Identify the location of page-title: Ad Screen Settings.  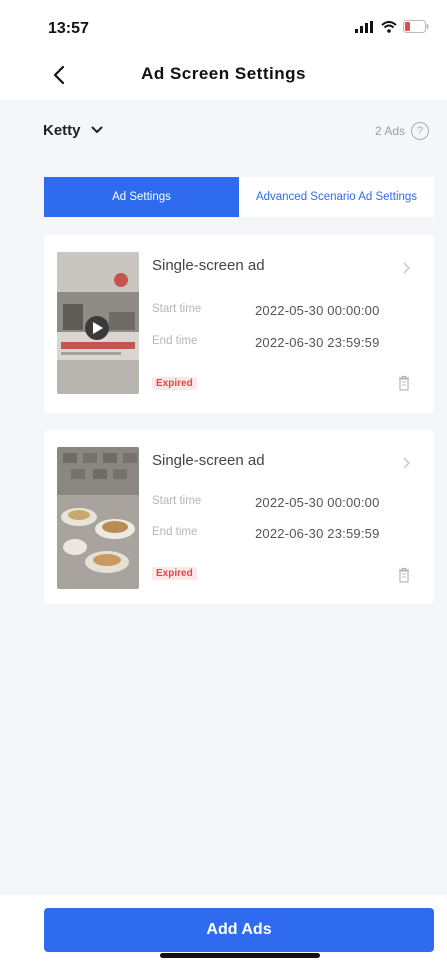
(223, 73).